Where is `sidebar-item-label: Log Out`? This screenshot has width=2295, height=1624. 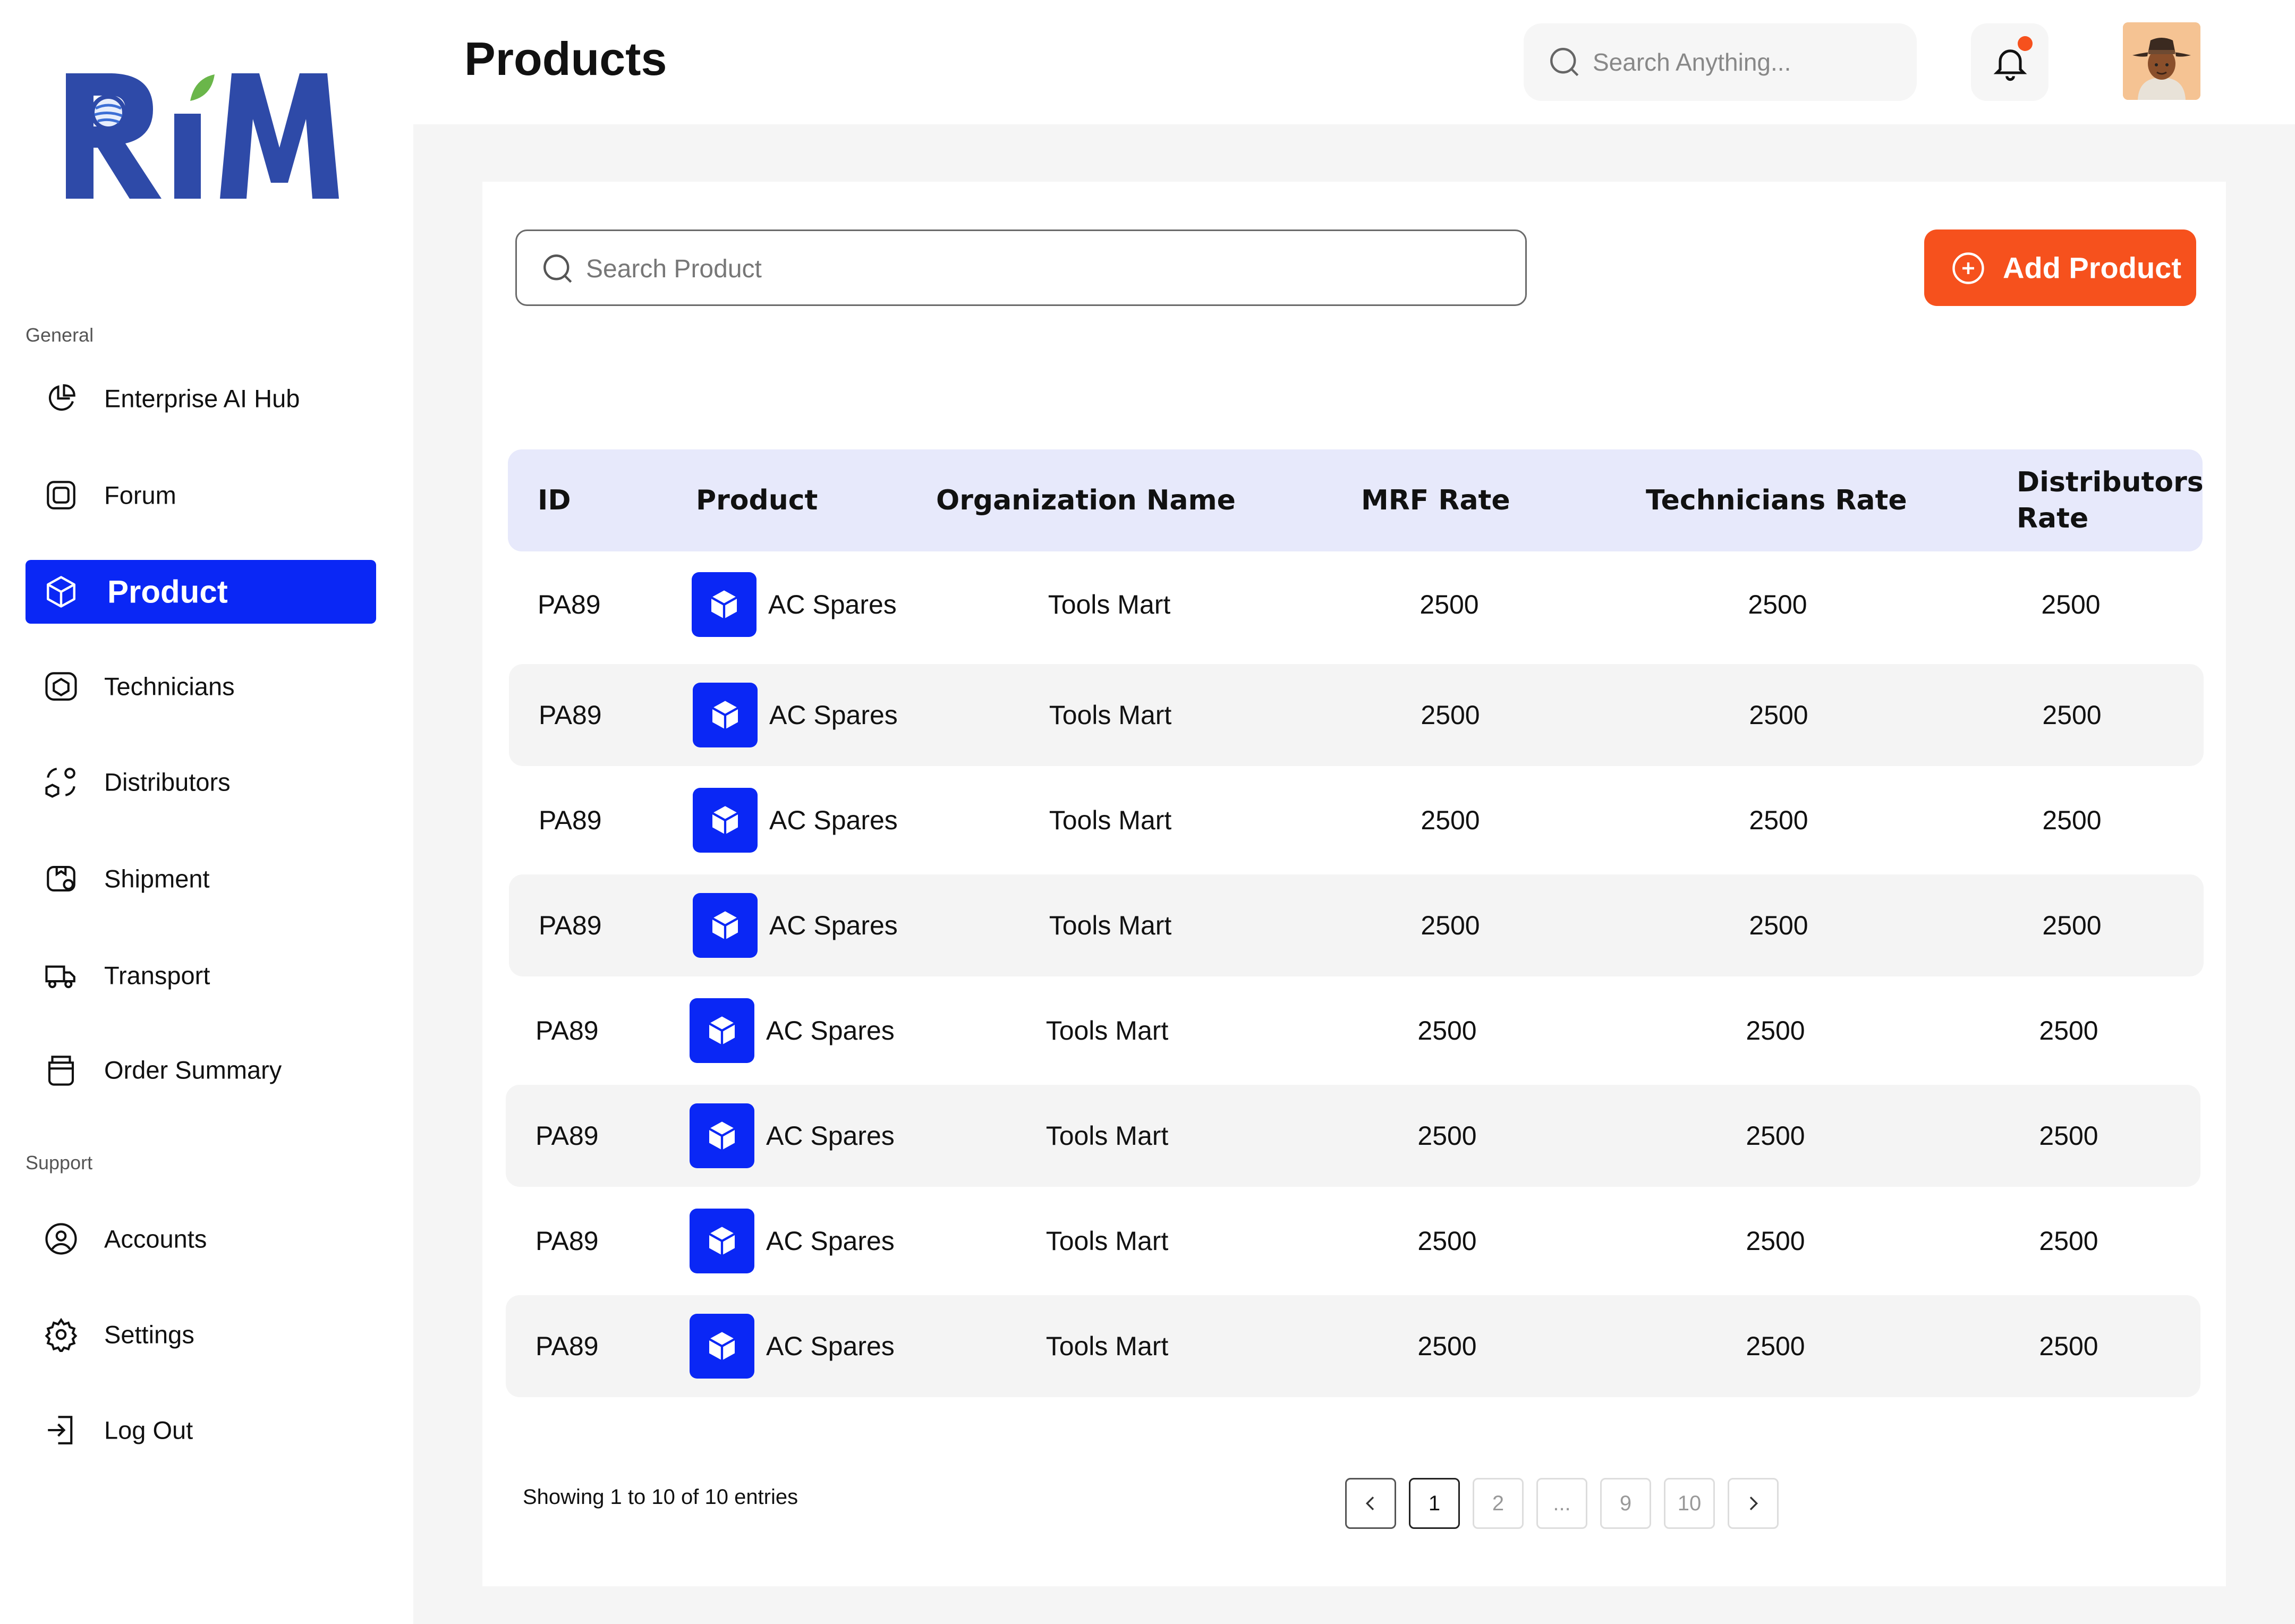
sidebar-item-label: Log Out is located at coordinates (148, 1430).